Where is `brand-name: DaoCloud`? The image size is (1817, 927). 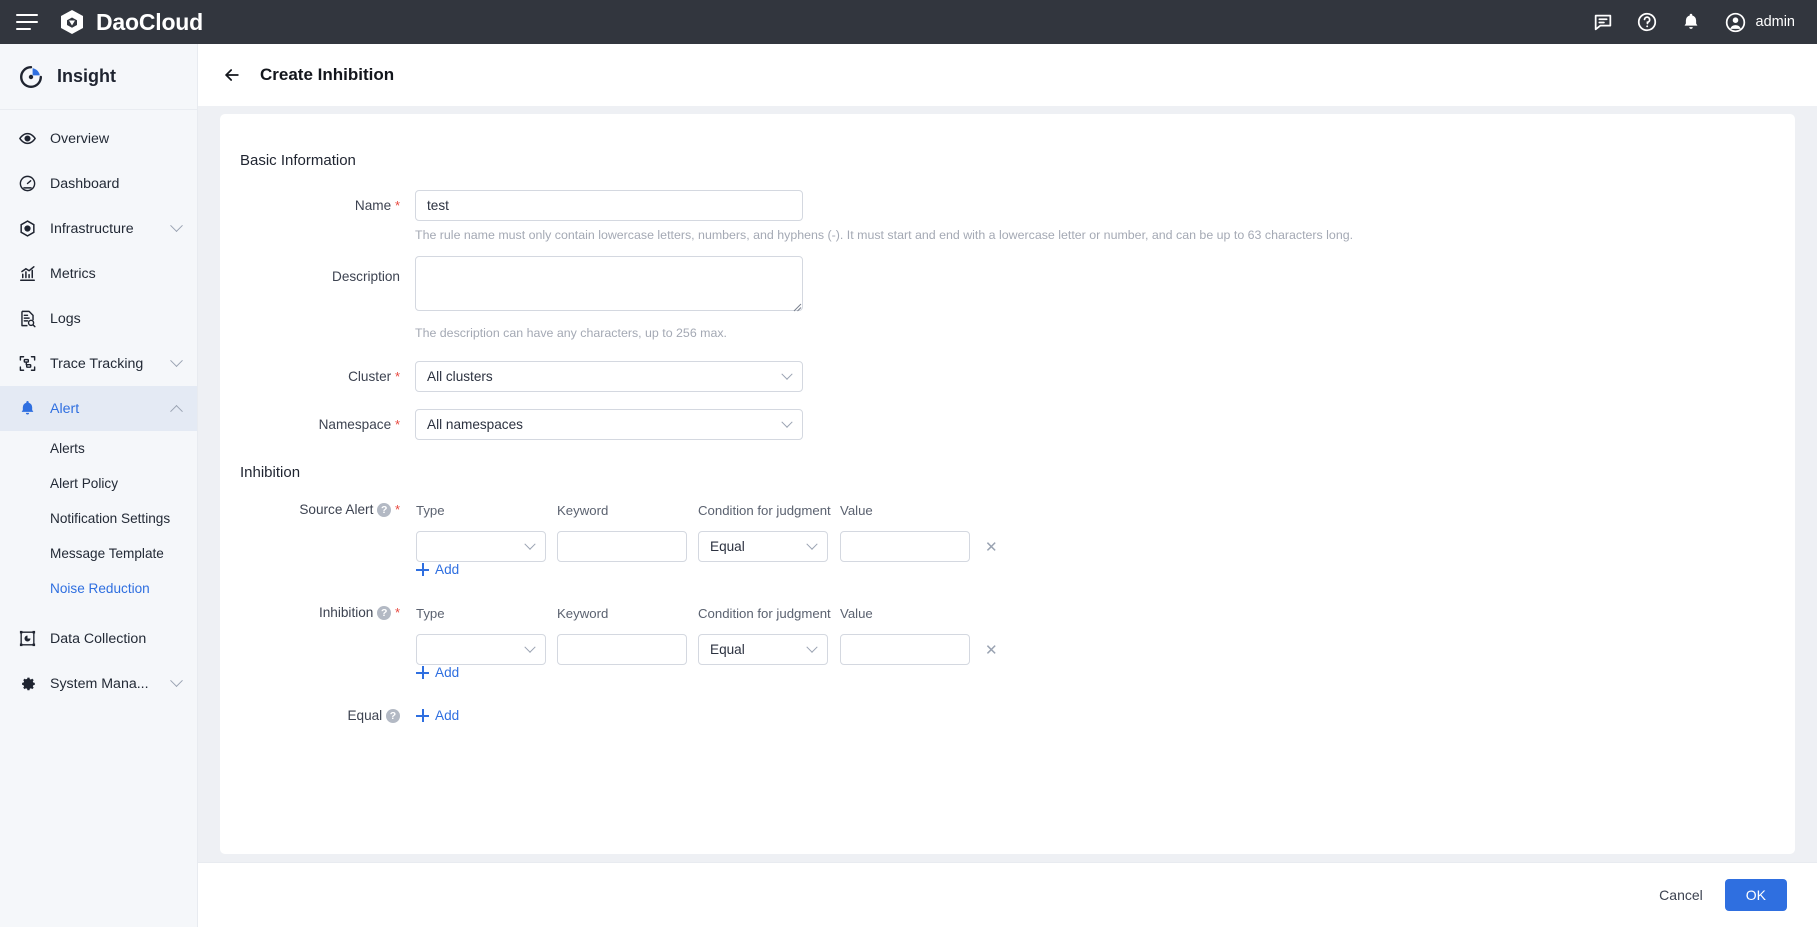
brand-name: DaoCloud is located at coordinates (149, 21).